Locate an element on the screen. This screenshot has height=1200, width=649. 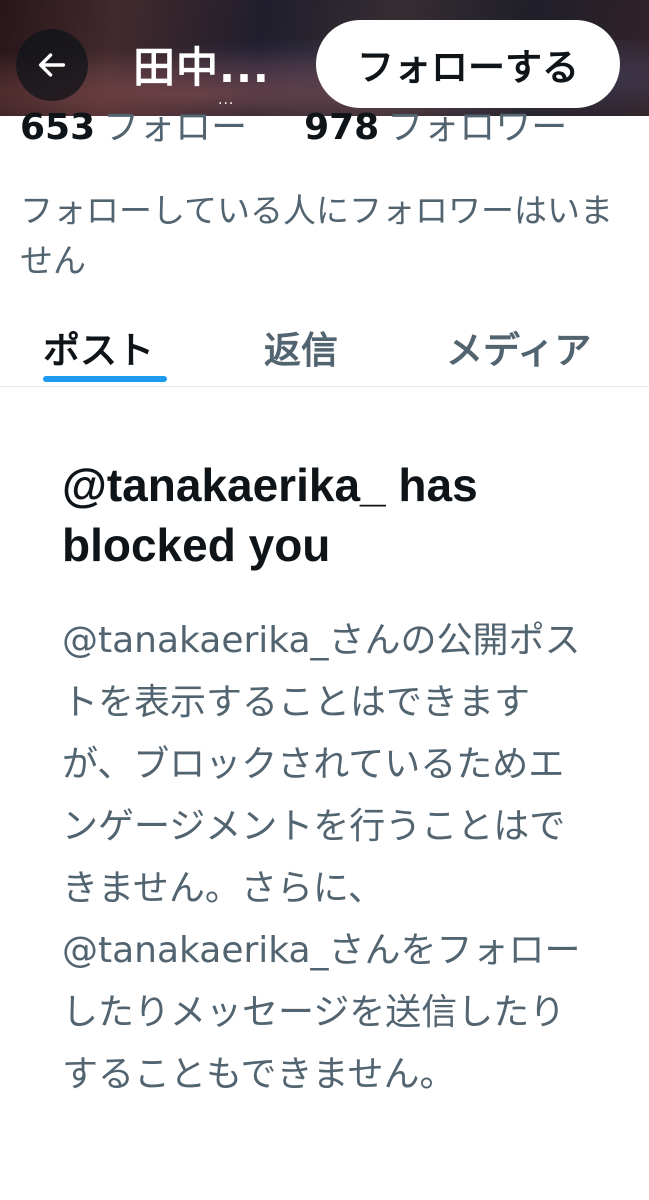
following-label: フォロー is located at coordinates (175, 127).